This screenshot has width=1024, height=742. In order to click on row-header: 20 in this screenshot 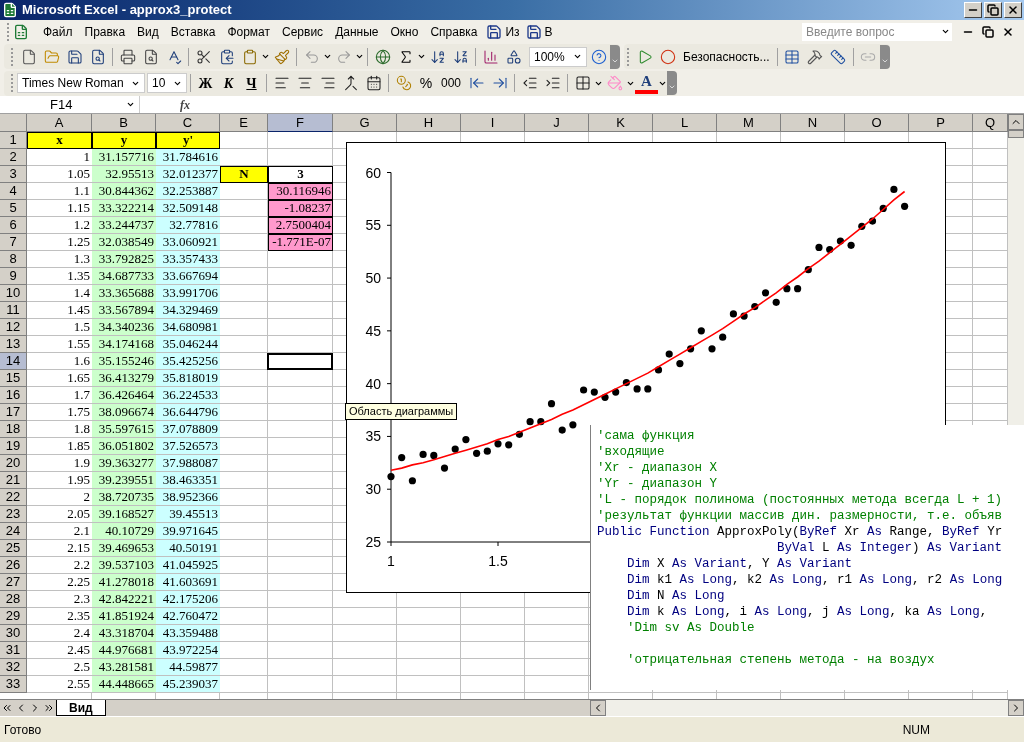, I will do `click(13, 463)`.